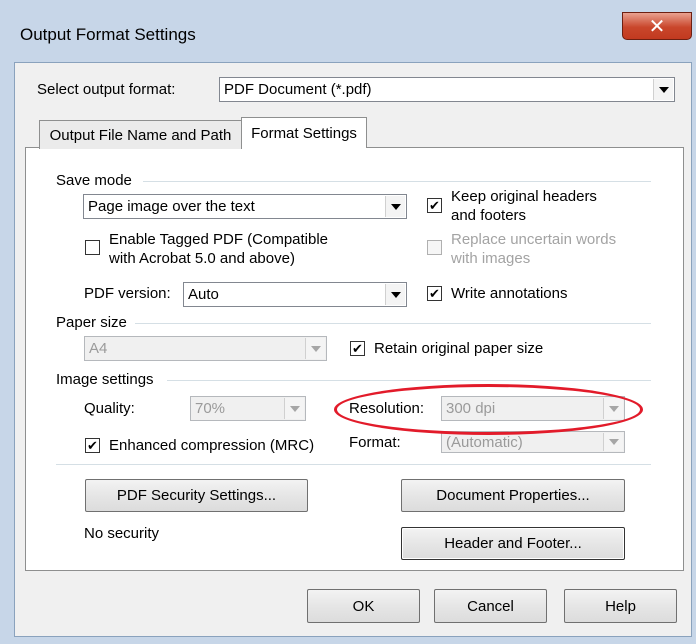 Image resolution: width=696 pixels, height=644 pixels. I want to click on paper-size-heading: Paper size, so click(91, 322).